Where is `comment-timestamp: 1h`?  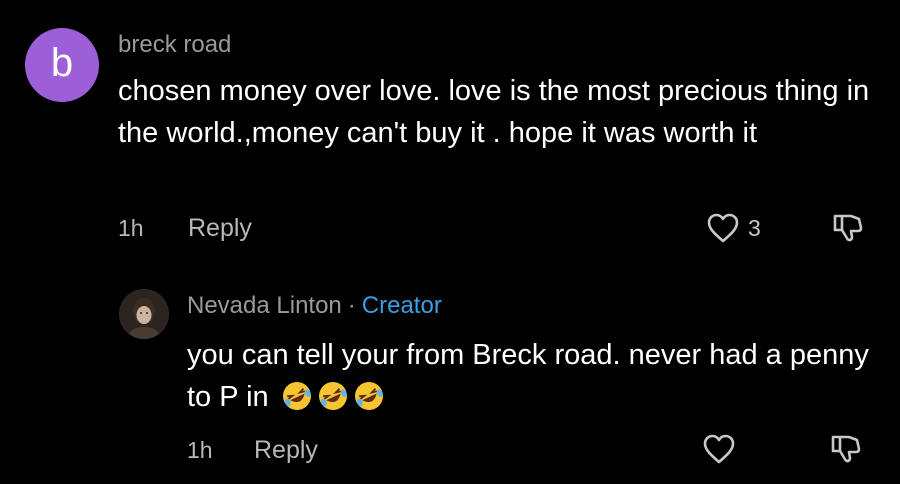
comment-timestamp: 1h is located at coordinates (131, 228).